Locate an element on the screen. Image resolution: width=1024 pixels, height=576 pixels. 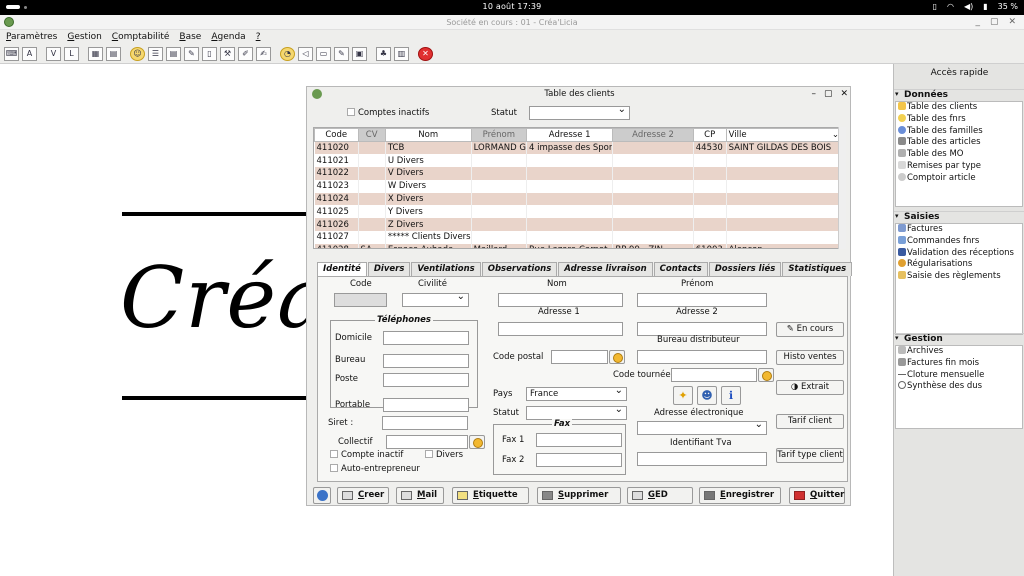
qa-item-table-articles: Table des articles is located at coordinates (959, 143).